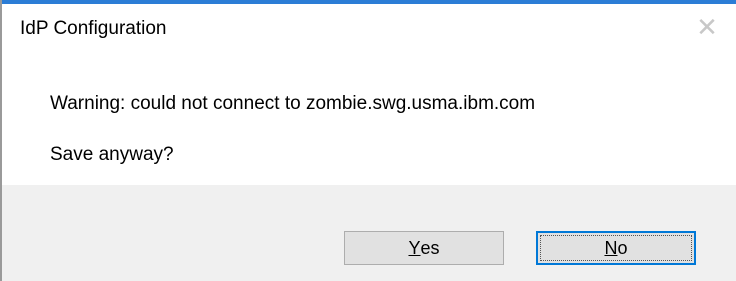 The height and width of the screenshot is (281, 736). Describe the element at coordinates (622, 247) in the screenshot. I see `no-label-rest: o` at that location.